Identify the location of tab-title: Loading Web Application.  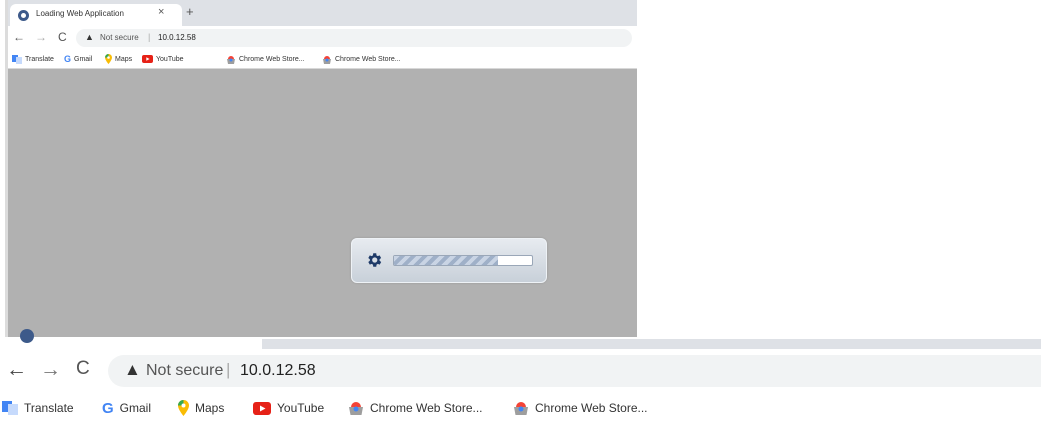
(80, 13).